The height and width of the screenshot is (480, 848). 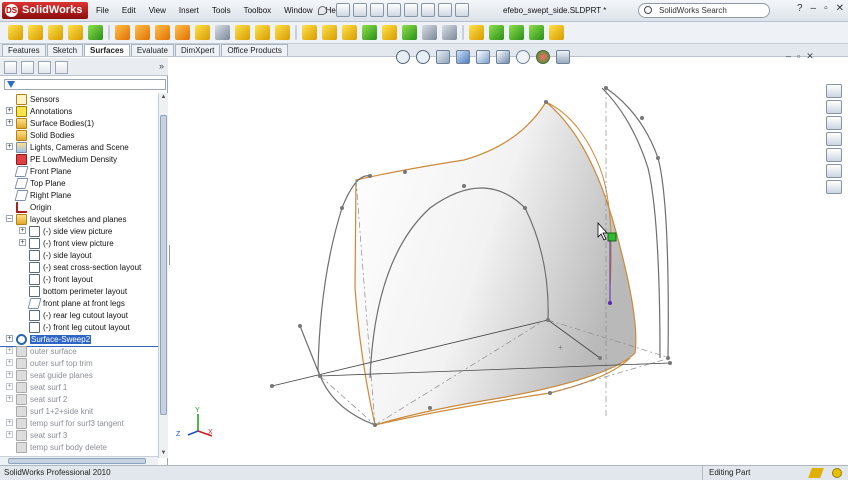 I want to click on edit-appearance-icon, so click(x=543, y=57).